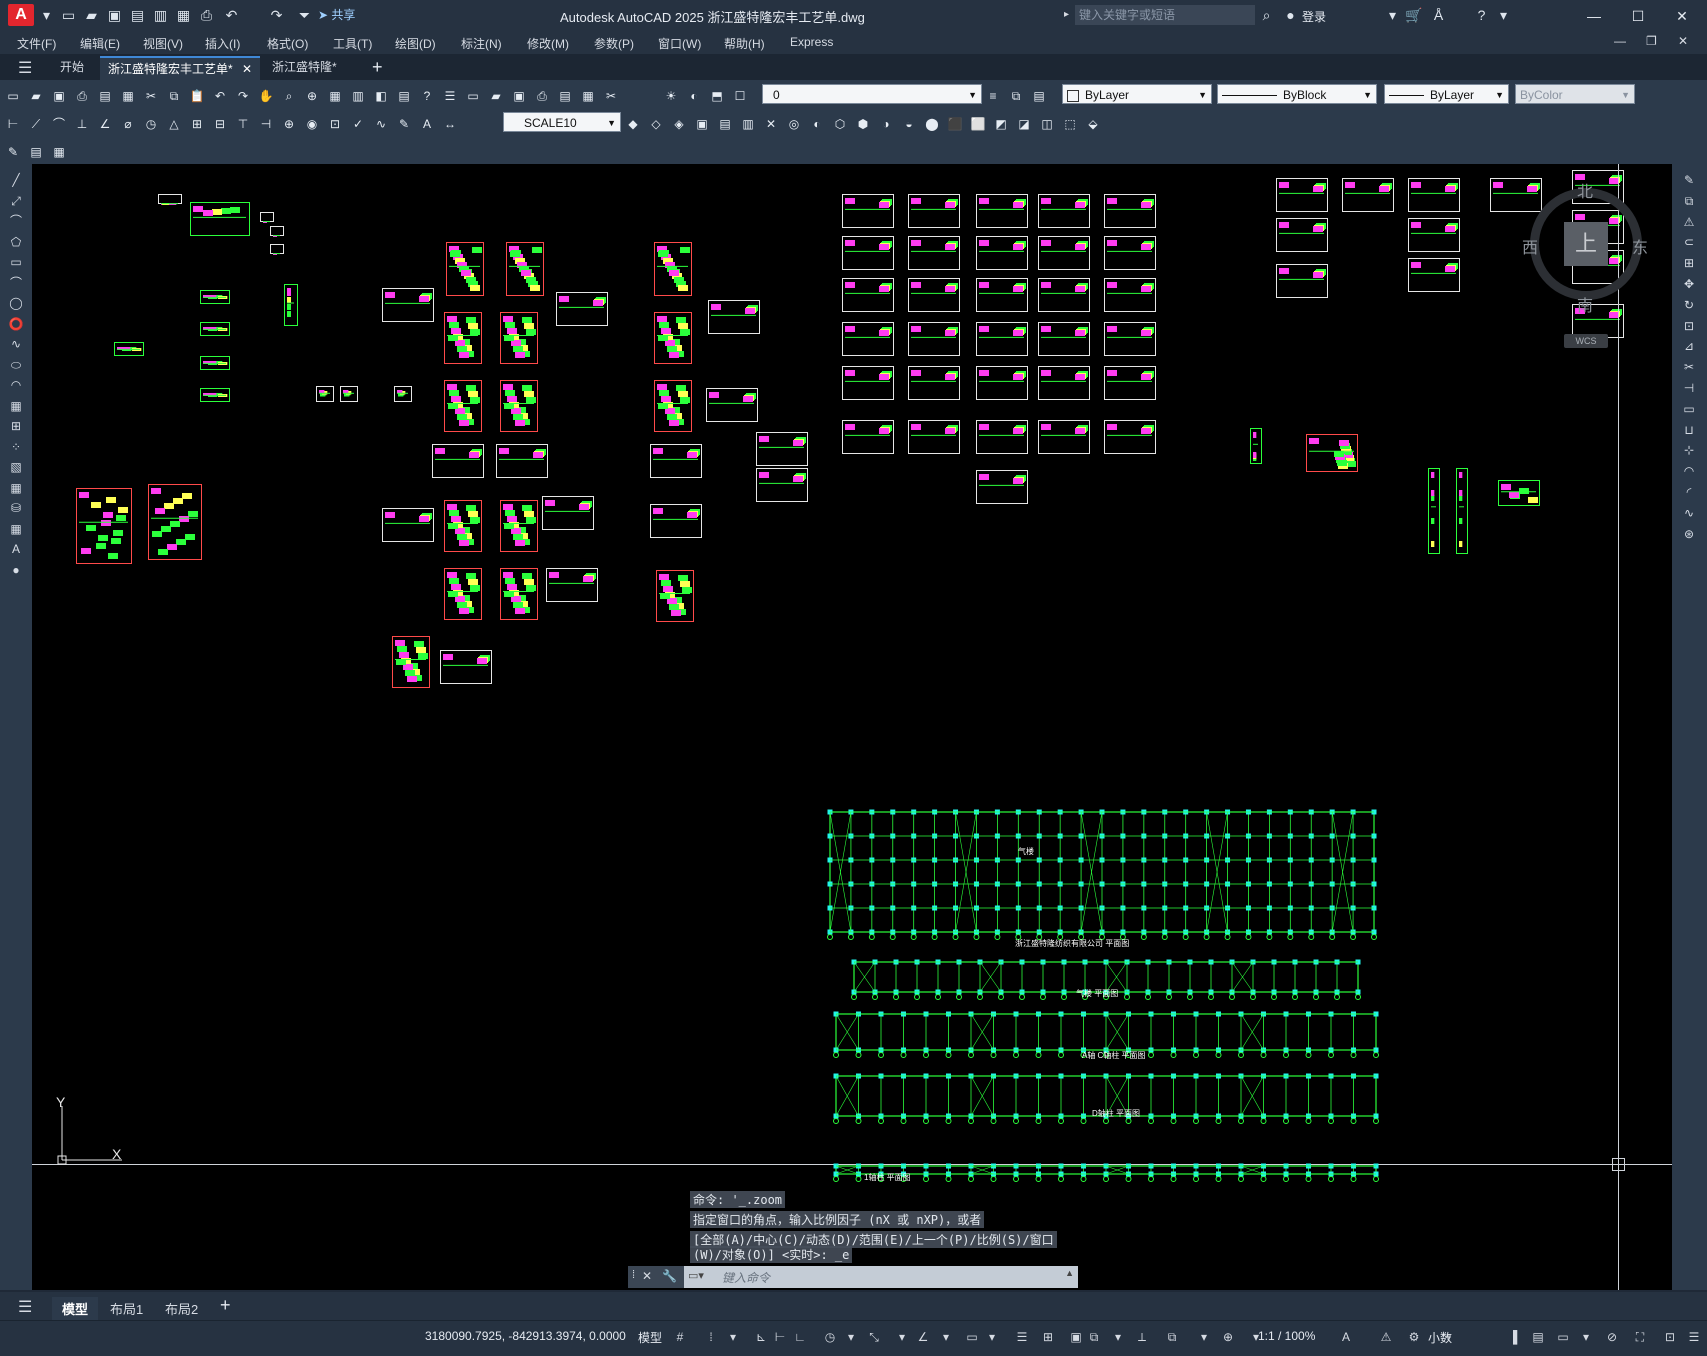 The height and width of the screenshot is (1356, 1707). What do you see at coordinates (817, 124) in the screenshot?
I see `modeling-tool-icon: ◐` at bounding box center [817, 124].